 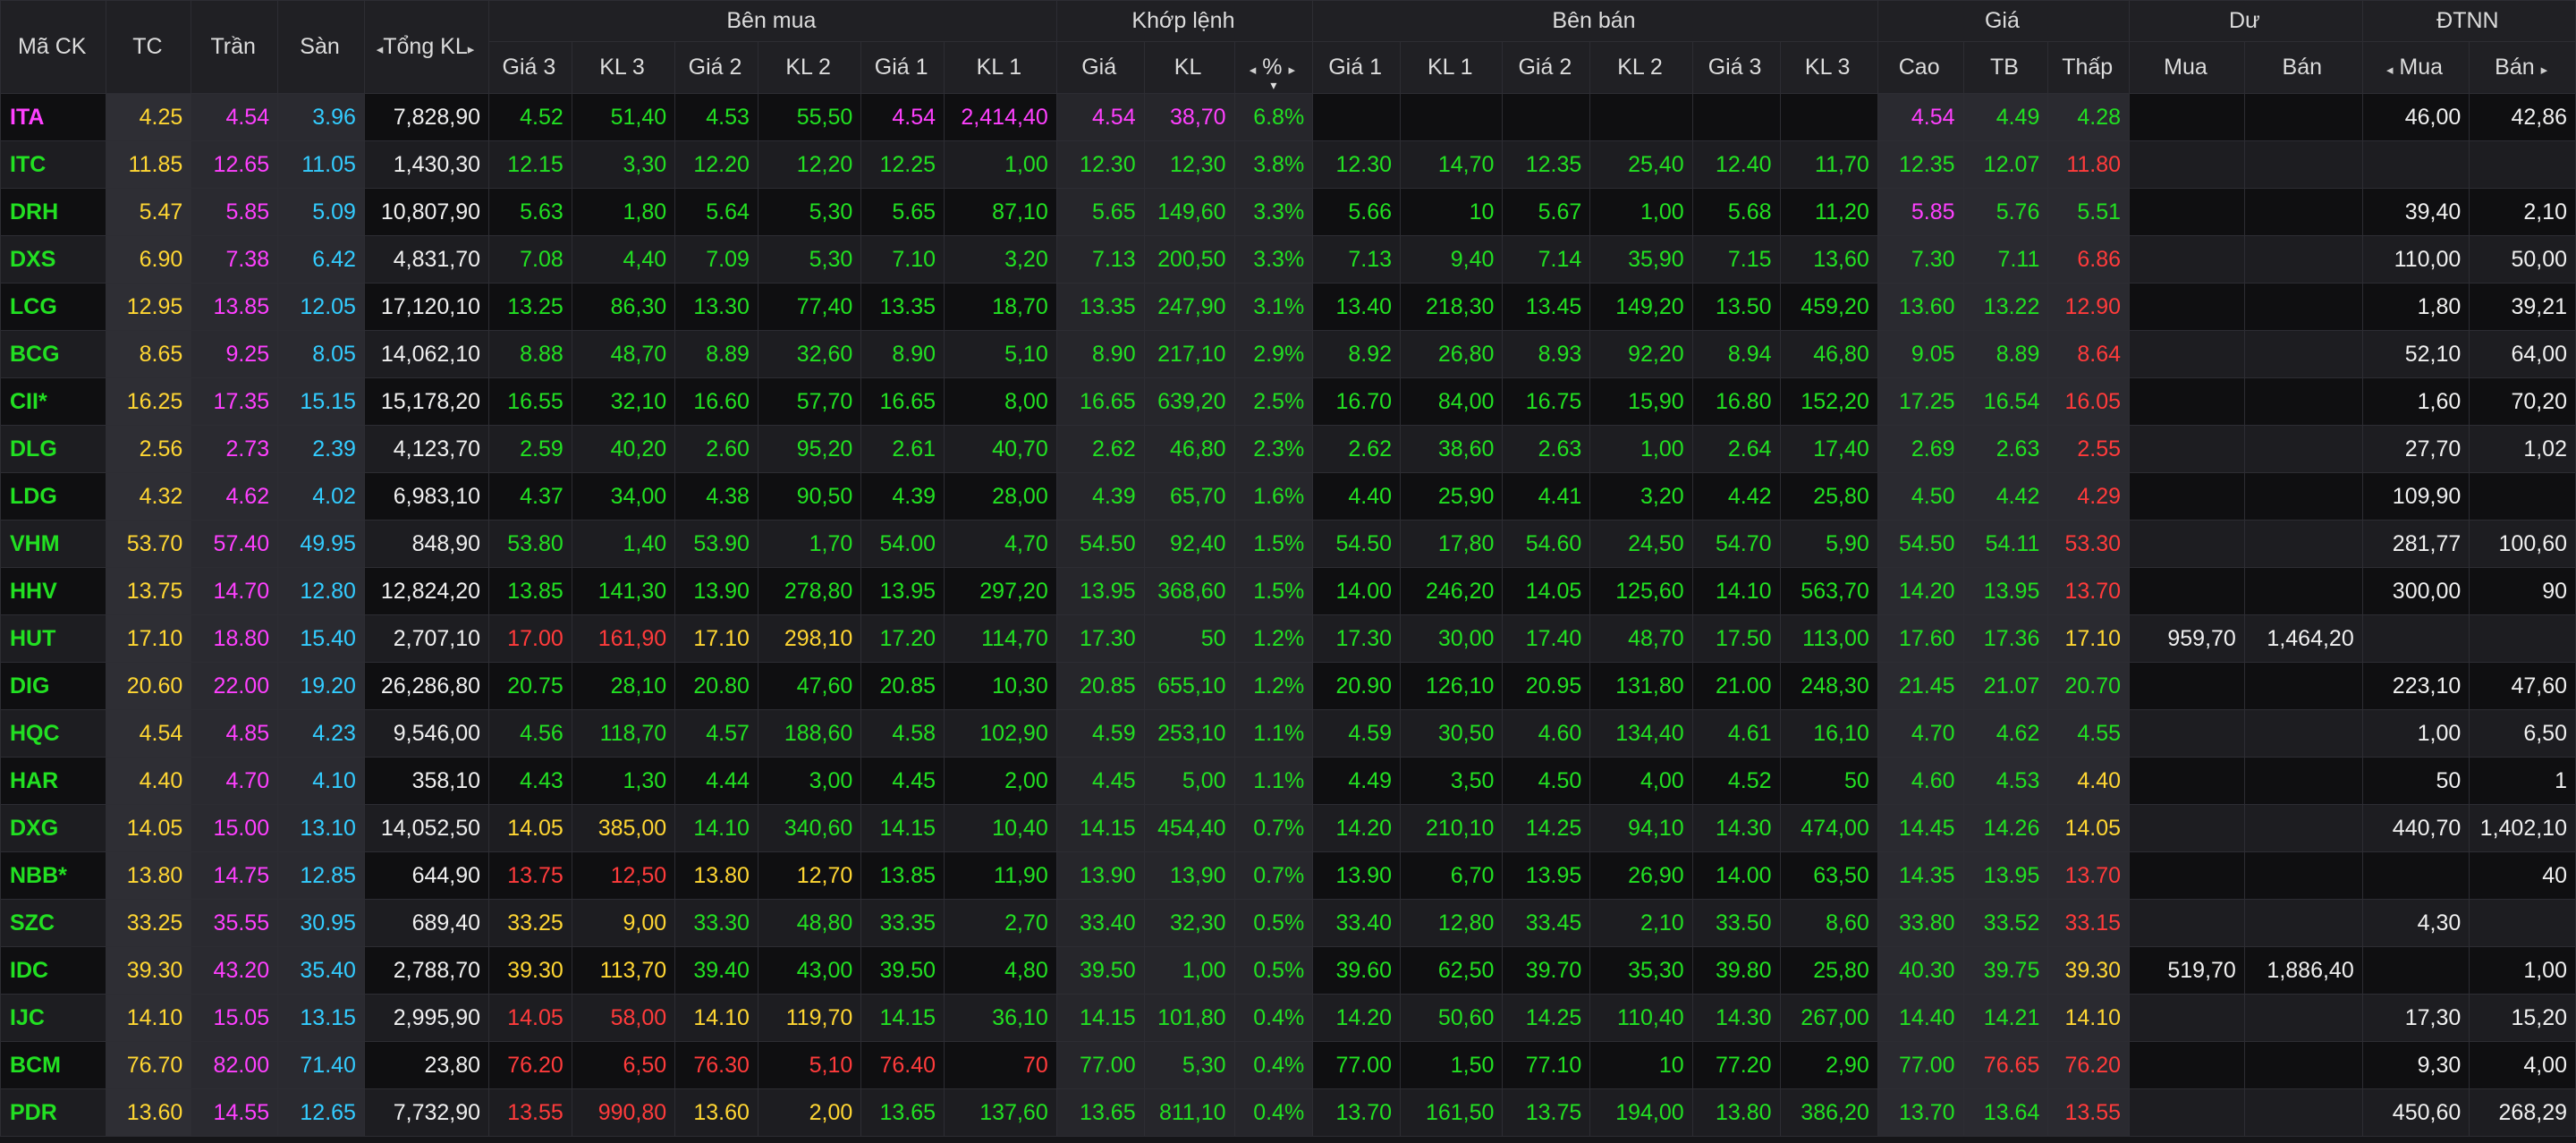 What do you see at coordinates (716, 970) in the screenshot?
I see `cell-mua-gia2: 39.40` at bounding box center [716, 970].